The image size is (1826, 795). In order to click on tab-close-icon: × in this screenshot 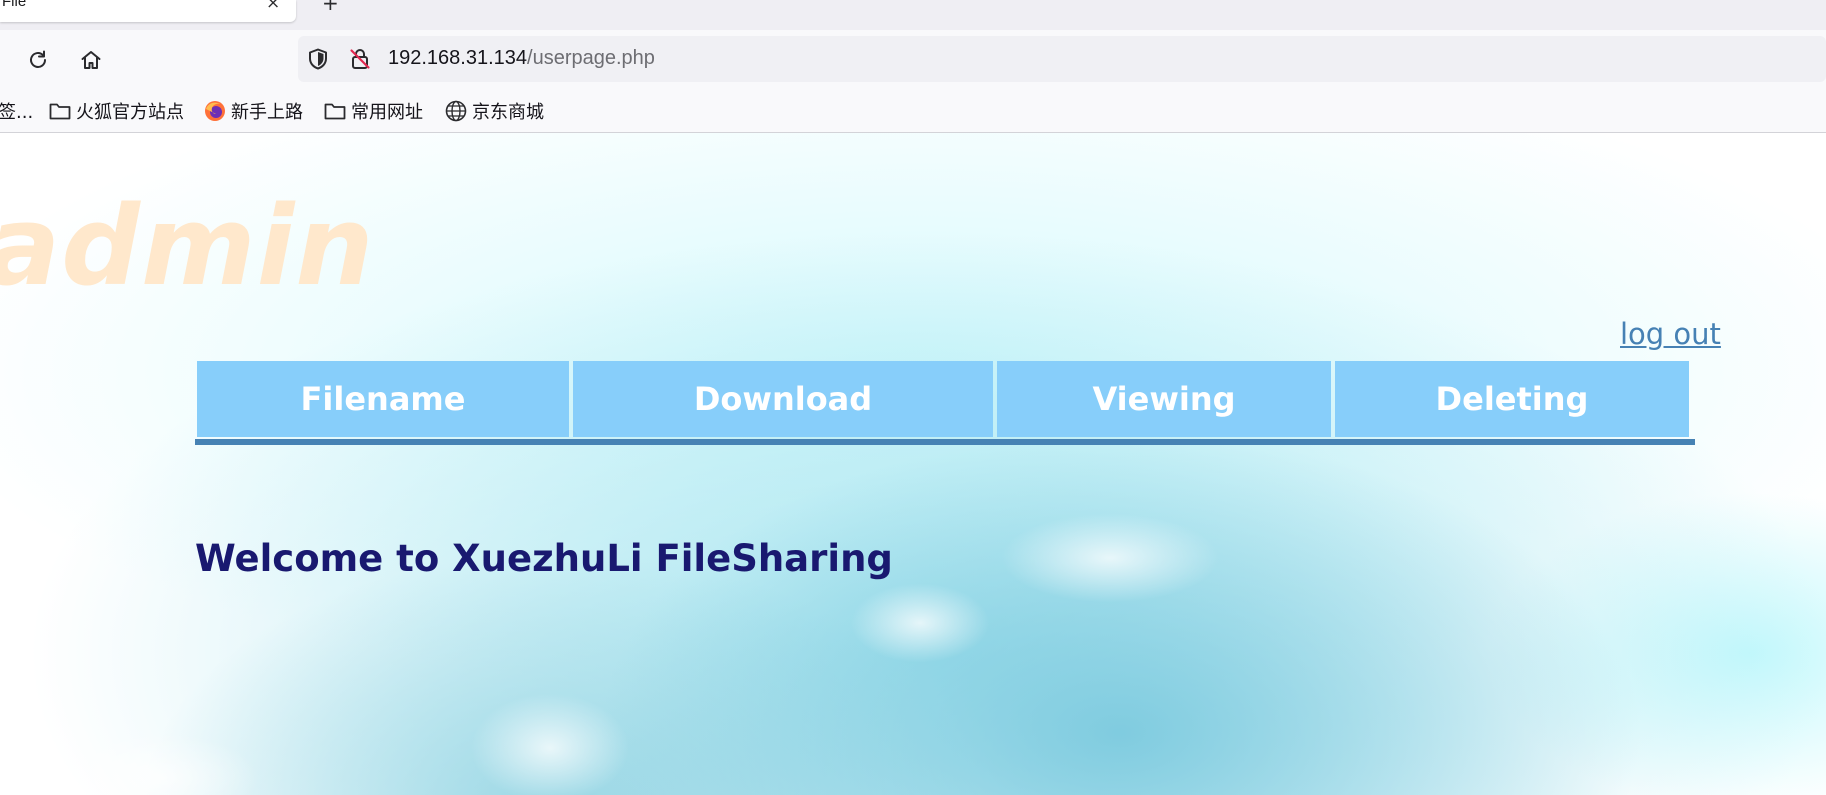, I will do `click(273, 6)`.